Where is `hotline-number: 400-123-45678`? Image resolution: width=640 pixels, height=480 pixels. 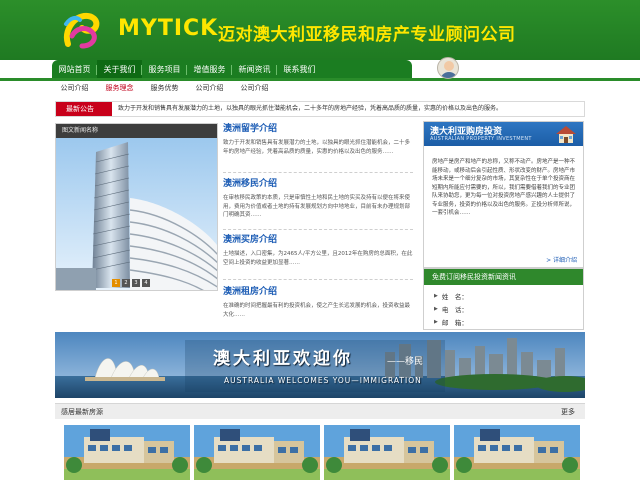 hotline-number: 400-123-45678 is located at coordinates (528, 70).